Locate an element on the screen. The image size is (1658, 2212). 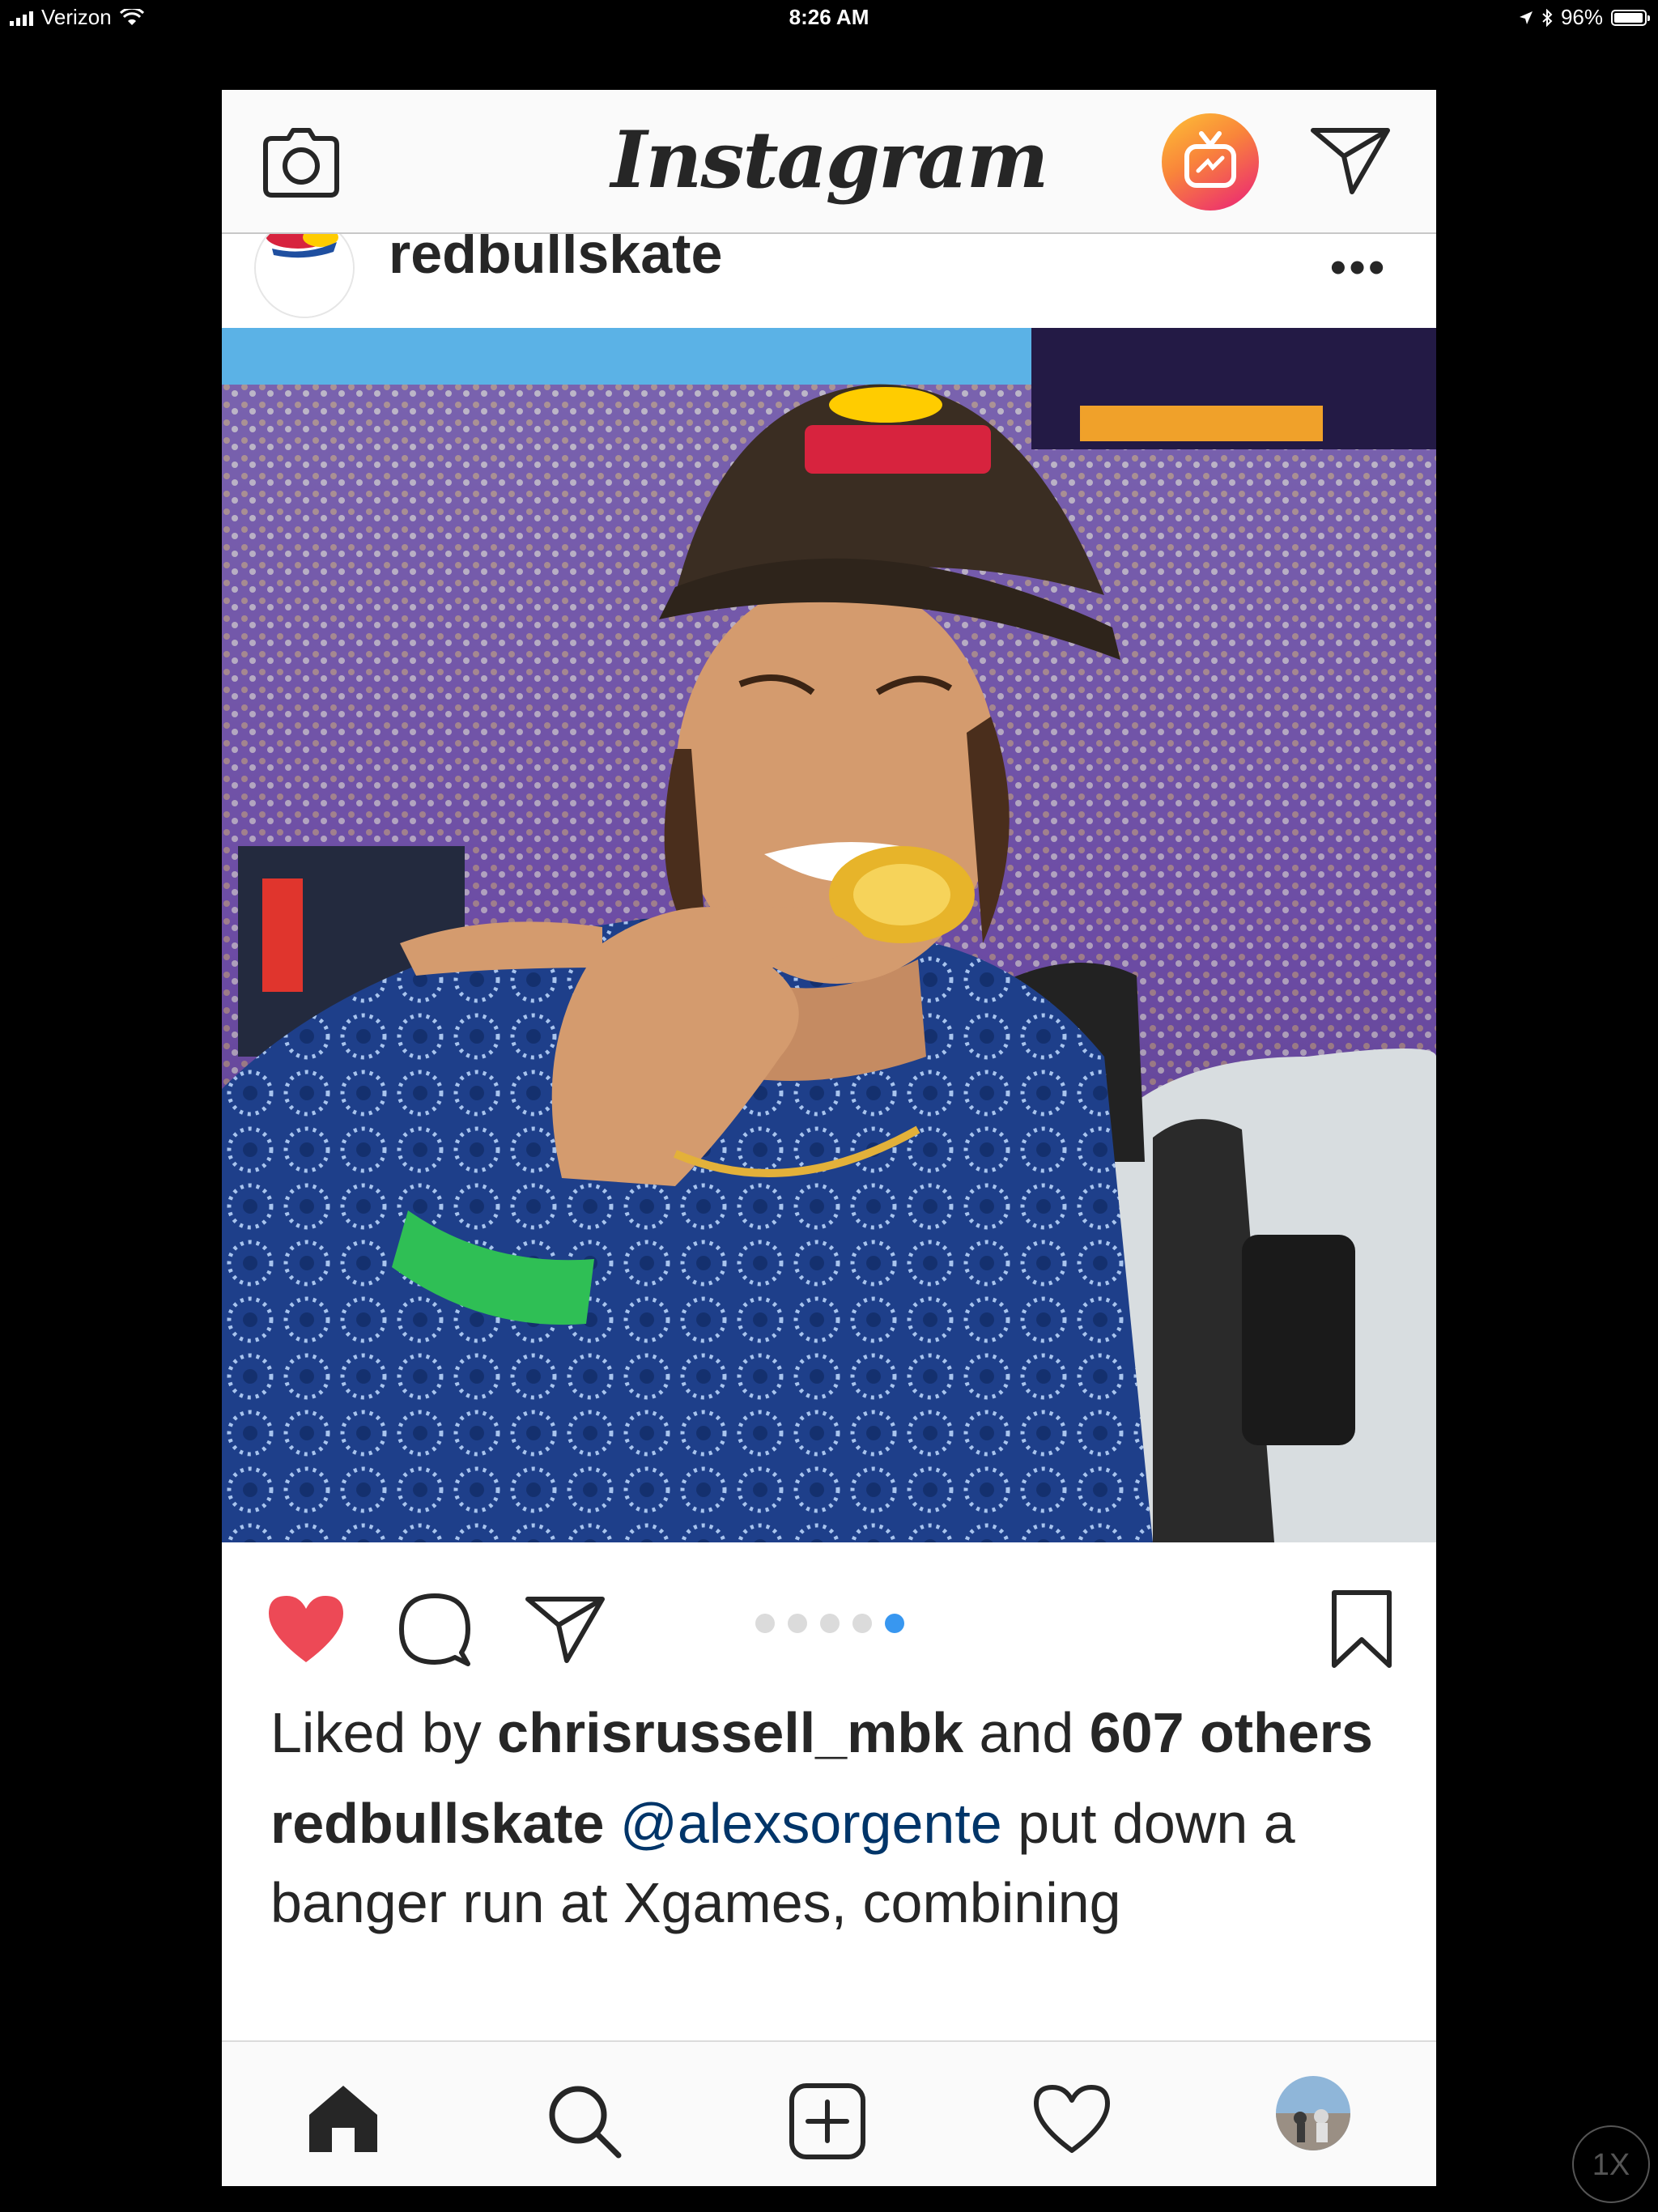
comment-icon is located at coordinates (435, 1629).